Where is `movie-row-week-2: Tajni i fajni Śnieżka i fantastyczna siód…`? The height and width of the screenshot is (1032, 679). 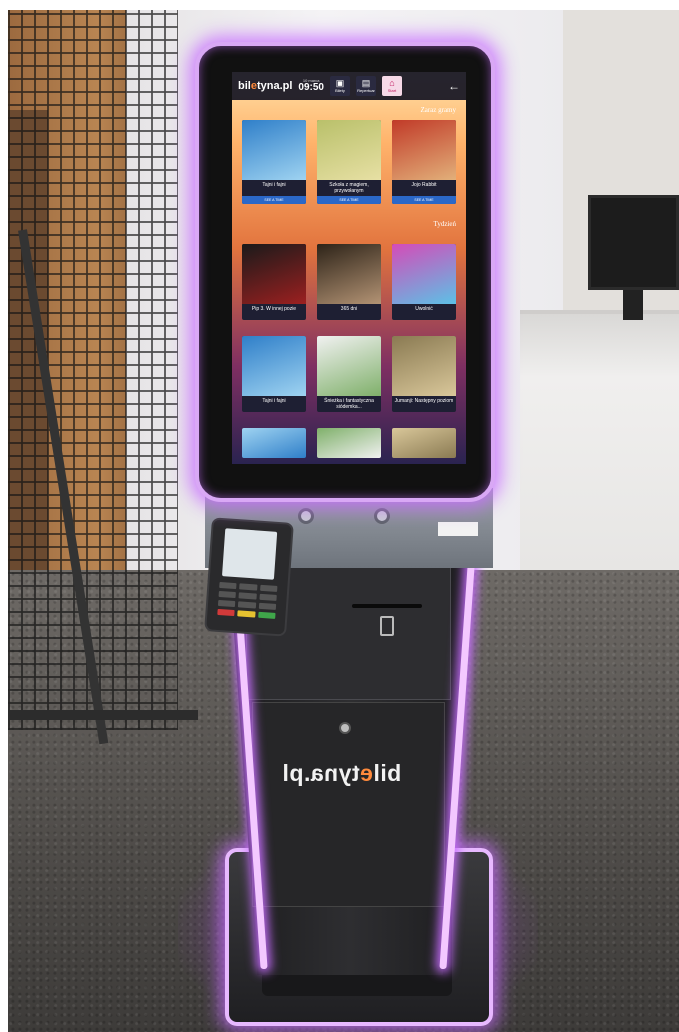 movie-row-week-2: Tajni i fajni Śnieżka i fantastyczna siód… is located at coordinates (349, 374).